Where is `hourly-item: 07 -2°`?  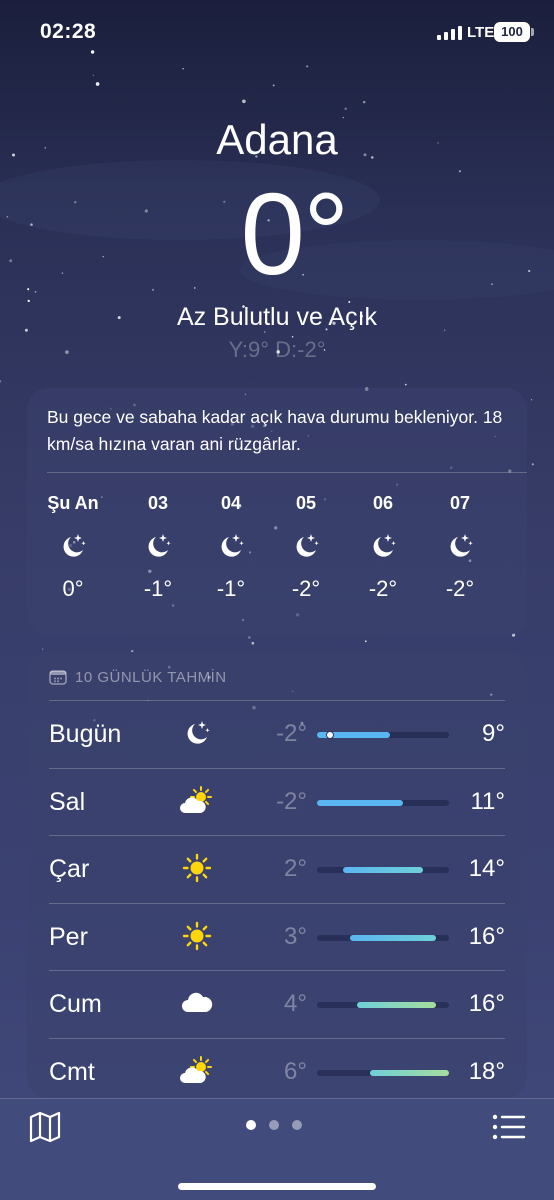
hourly-item: 07 -2° is located at coordinates (460, 546).